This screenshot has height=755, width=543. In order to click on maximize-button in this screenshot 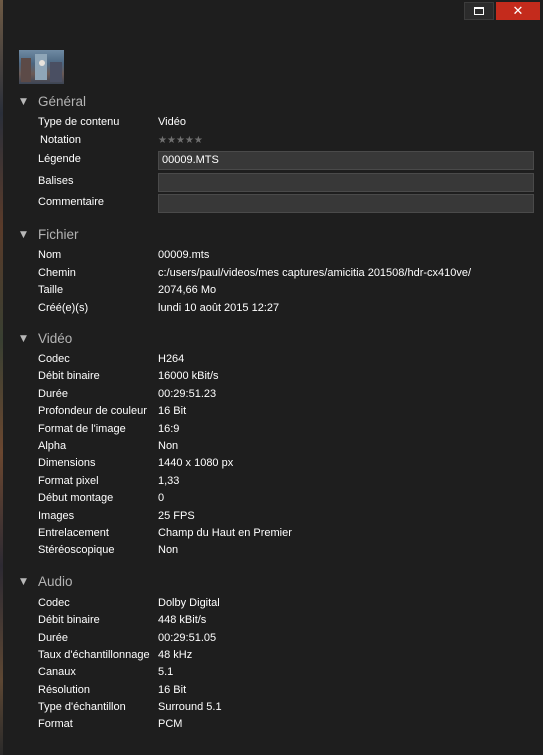, I will do `click(479, 11)`.